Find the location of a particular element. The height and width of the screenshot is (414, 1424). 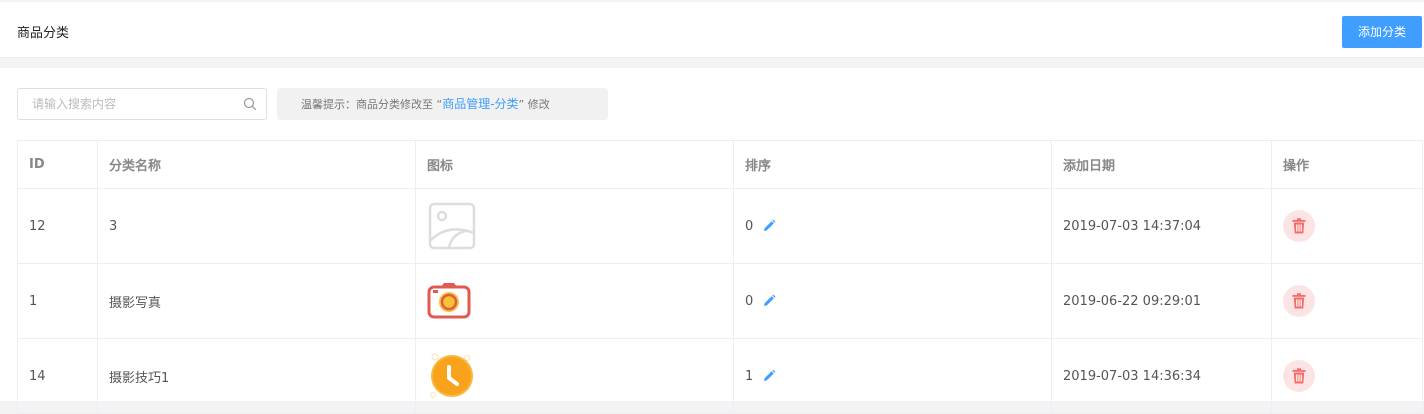

search-box is located at coordinates (142, 104).